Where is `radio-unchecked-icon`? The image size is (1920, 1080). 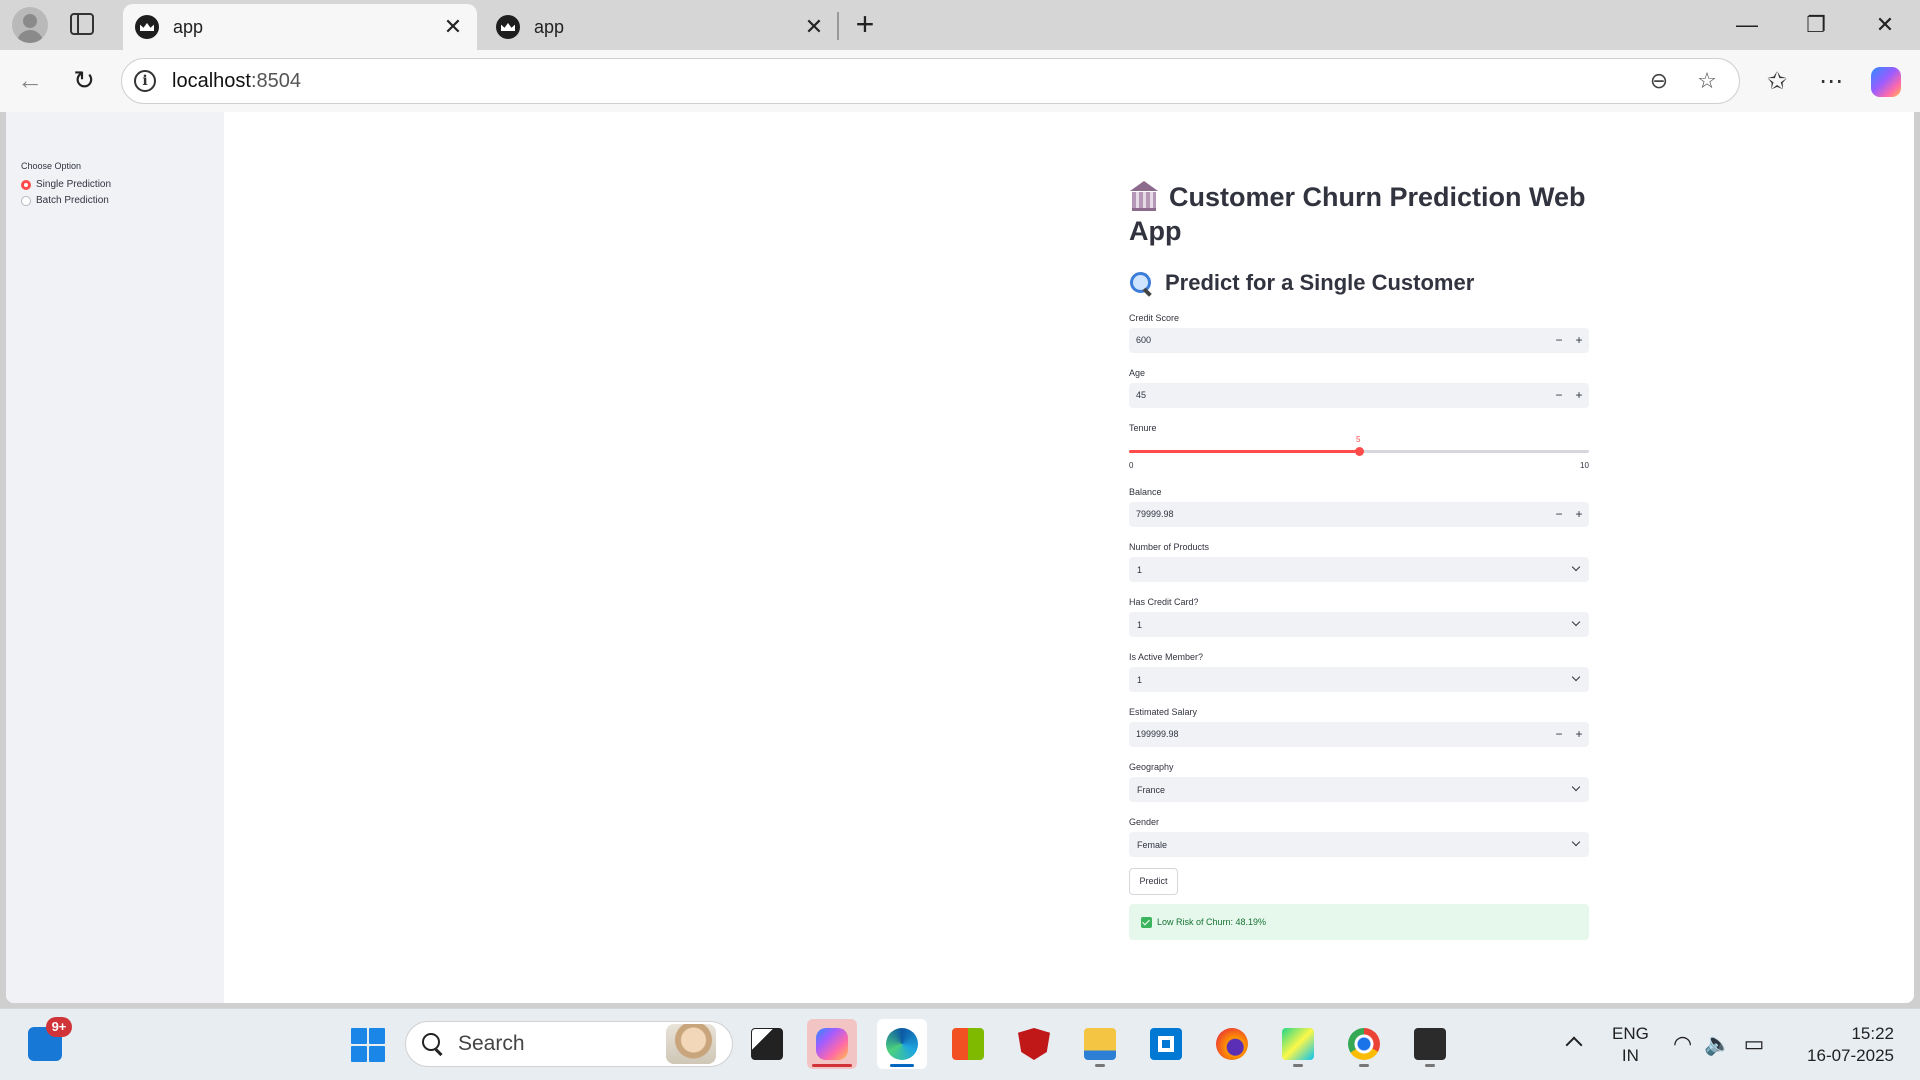 radio-unchecked-icon is located at coordinates (26, 200).